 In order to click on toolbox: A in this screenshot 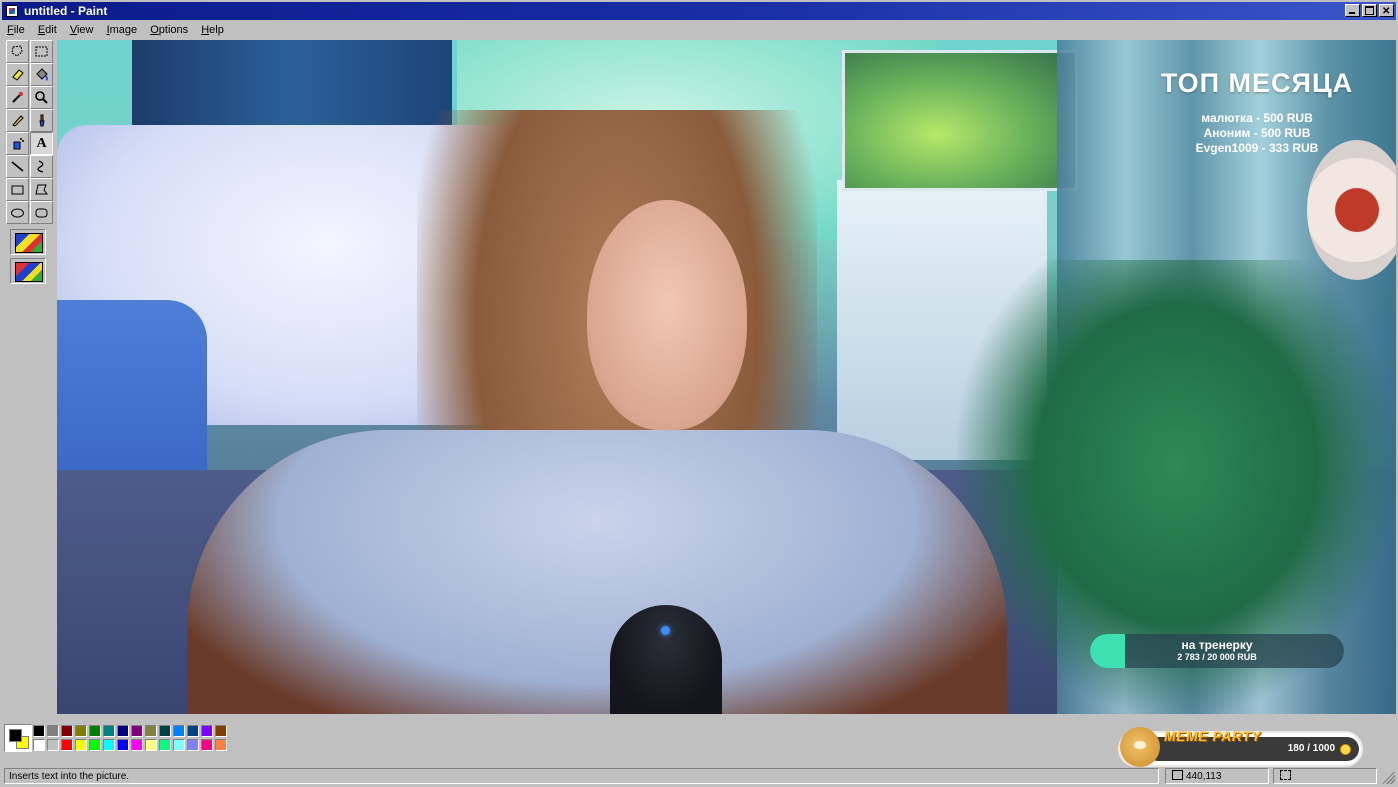, I will do `click(29, 377)`.